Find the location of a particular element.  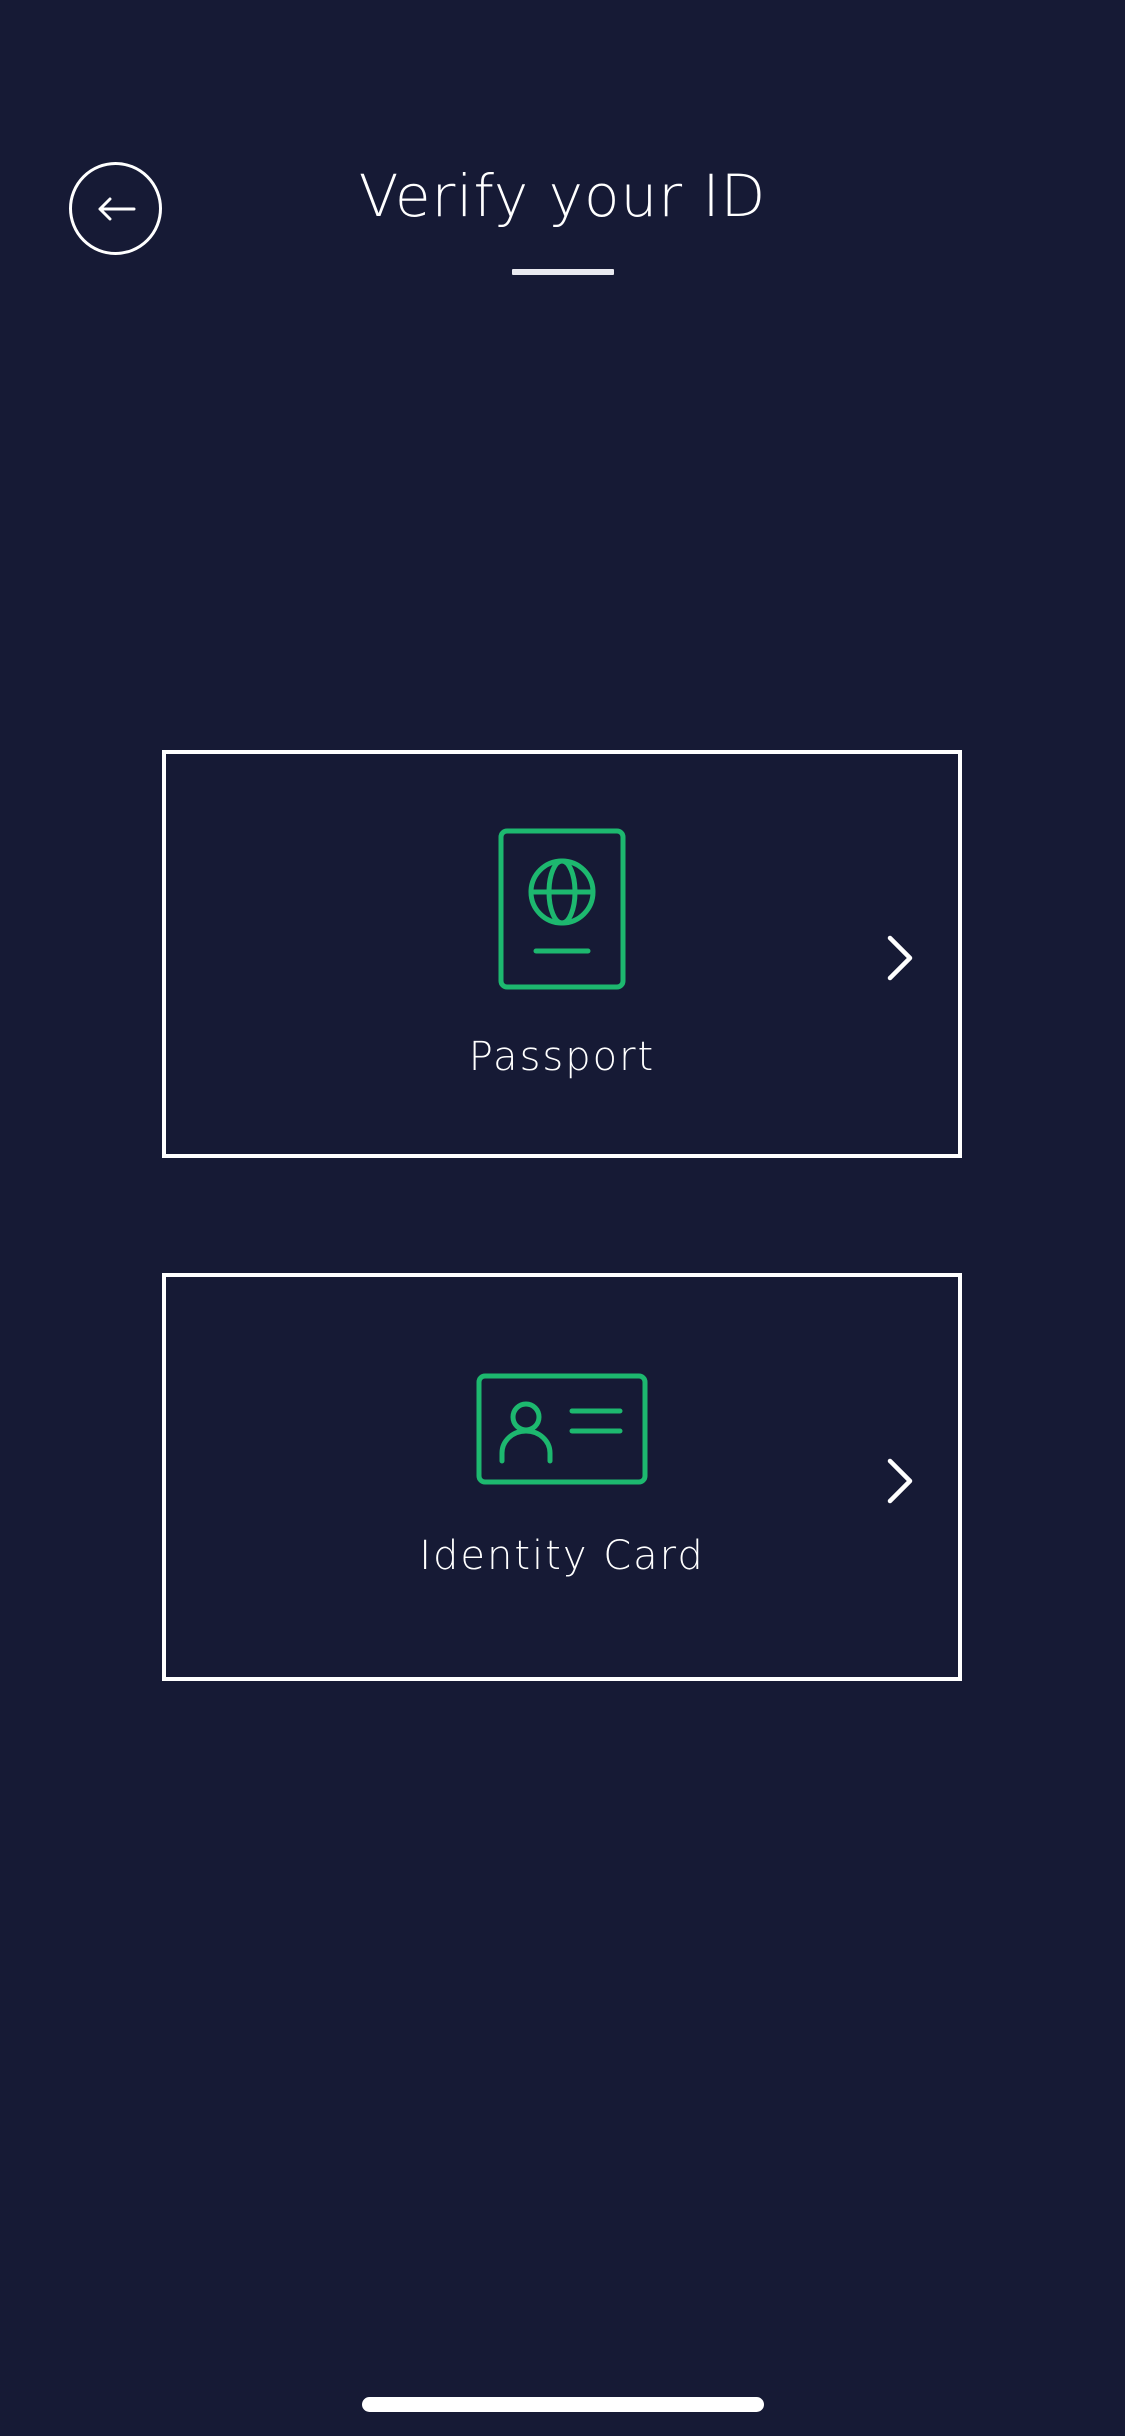

passport-label: Passport is located at coordinates (562, 1057).